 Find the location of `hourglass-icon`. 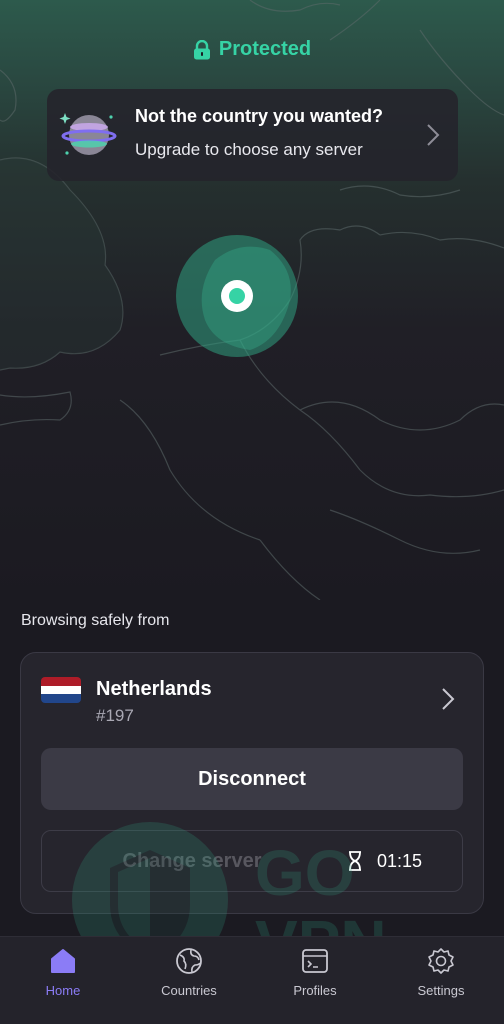

hourglass-icon is located at coordinates (354, 861).